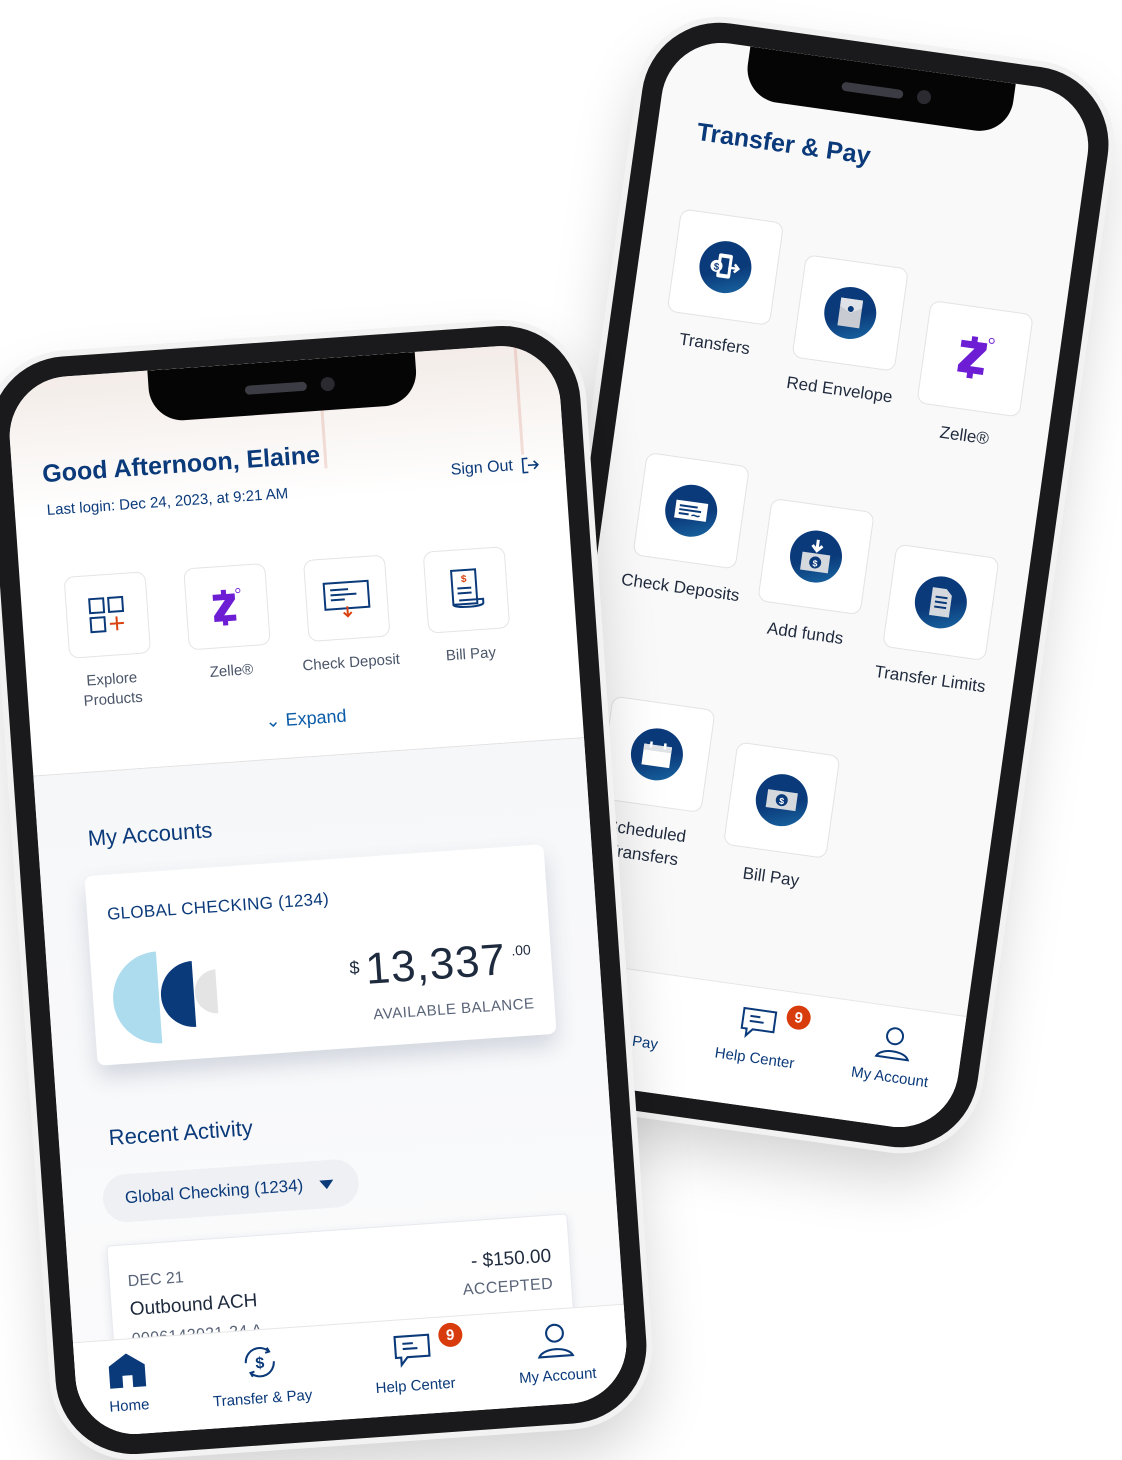  What do you see at coordinates (879, 91) in the screenshot?
I see `phone-notch` at bounding box center [879, 91].